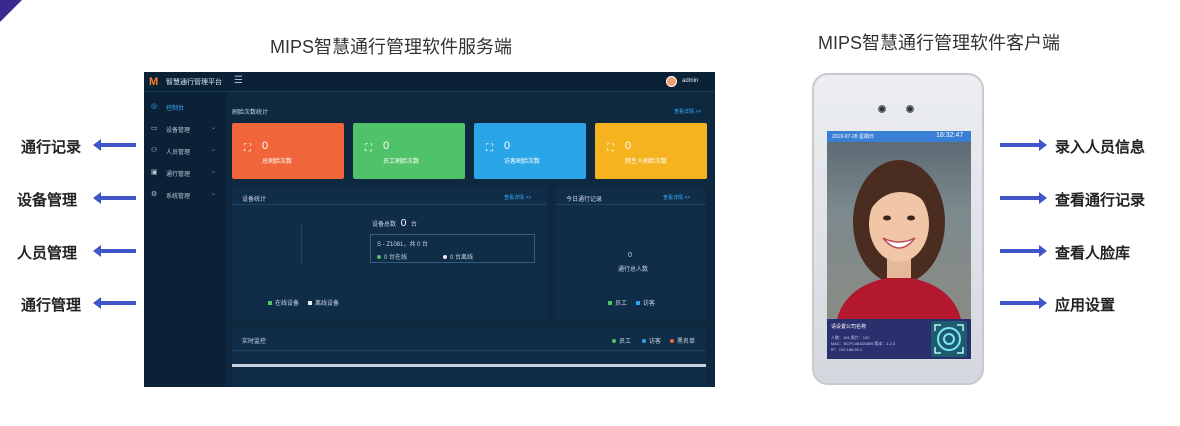 This screenshot has height=426, width=1180. Describe the element at coordinates (445, 257) in the screenshot. I see `offline-dot-icon` at that location.